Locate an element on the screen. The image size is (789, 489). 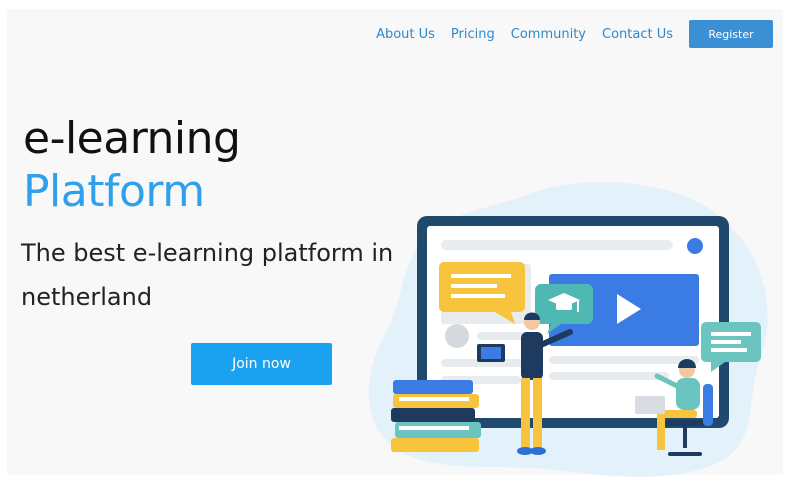
hero-title-line2: Platform is located at coordinates (114, 191).